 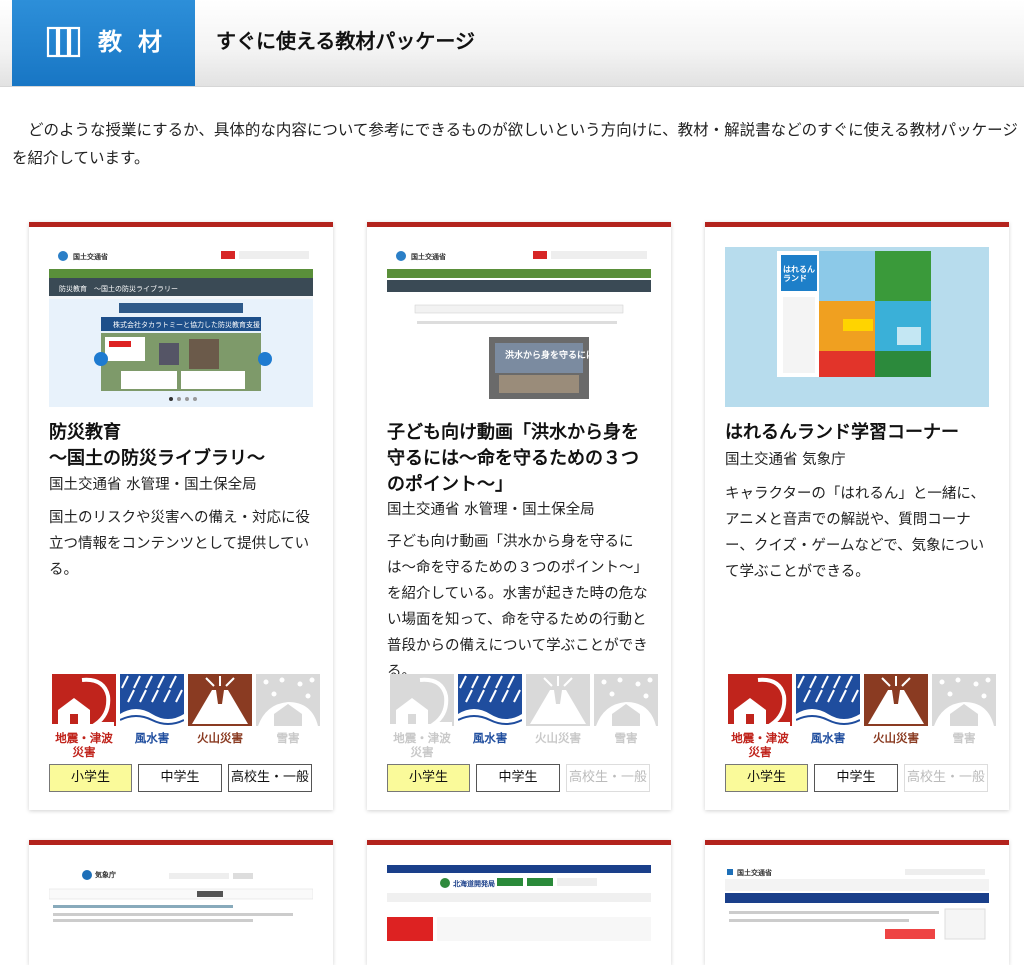 I want to click on material-card: 北海道開発局, so click(x=519, y=902).